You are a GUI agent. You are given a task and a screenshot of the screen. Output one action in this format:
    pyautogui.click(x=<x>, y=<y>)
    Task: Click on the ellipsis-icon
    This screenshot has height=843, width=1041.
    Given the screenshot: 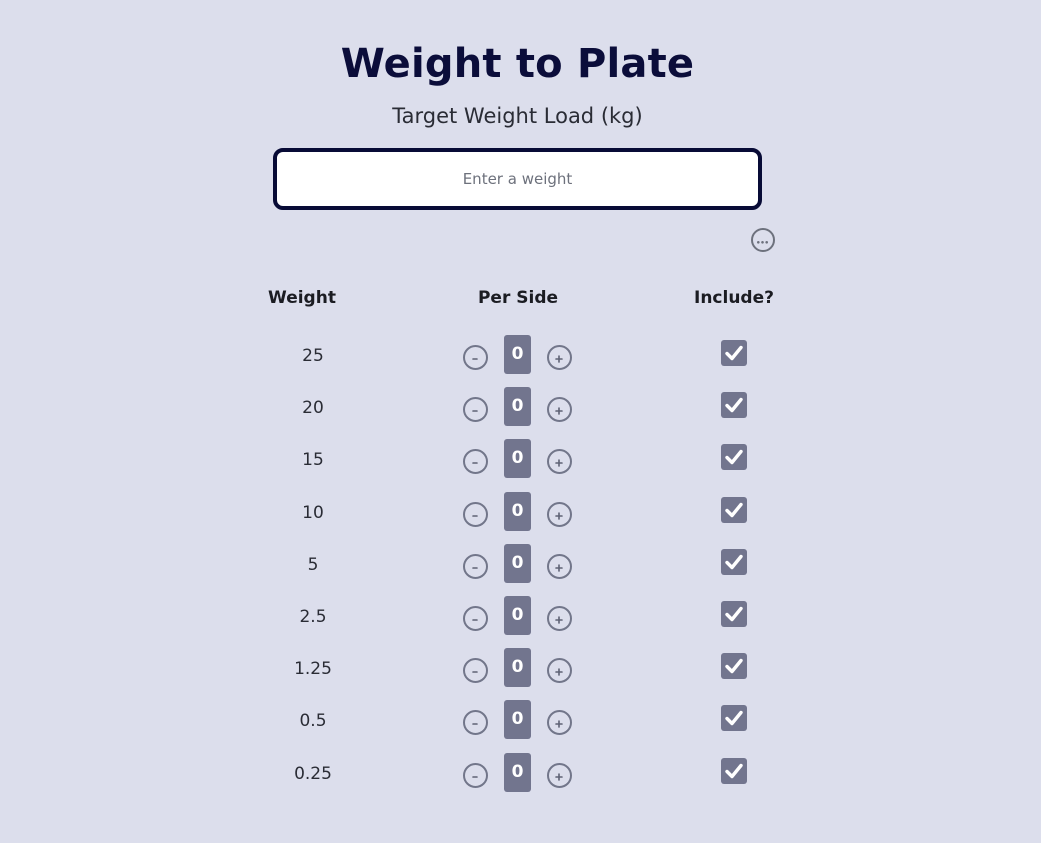 What is the action you would take?
    pyautogui.click(x=762, y=242)
    